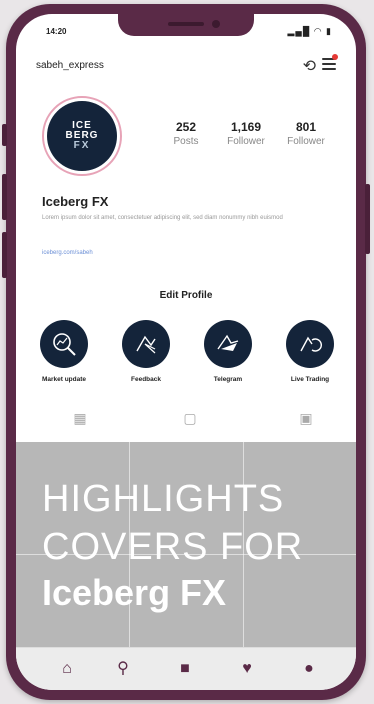 Image resolution: width=374 pixels, height=704 pixels. I want to click on volume-up-button, so click(4, 197).